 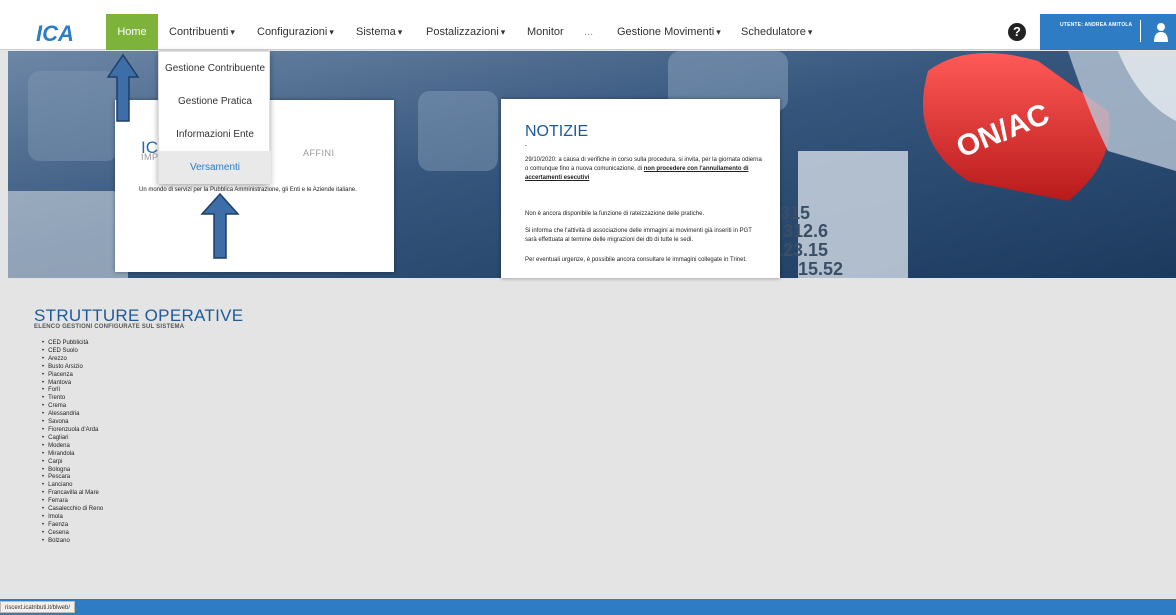 What do you see at coordinates (376, 32) in the screenshot?
I see `nav-sistema-label: Sistema` at bounding box center [376, 32].